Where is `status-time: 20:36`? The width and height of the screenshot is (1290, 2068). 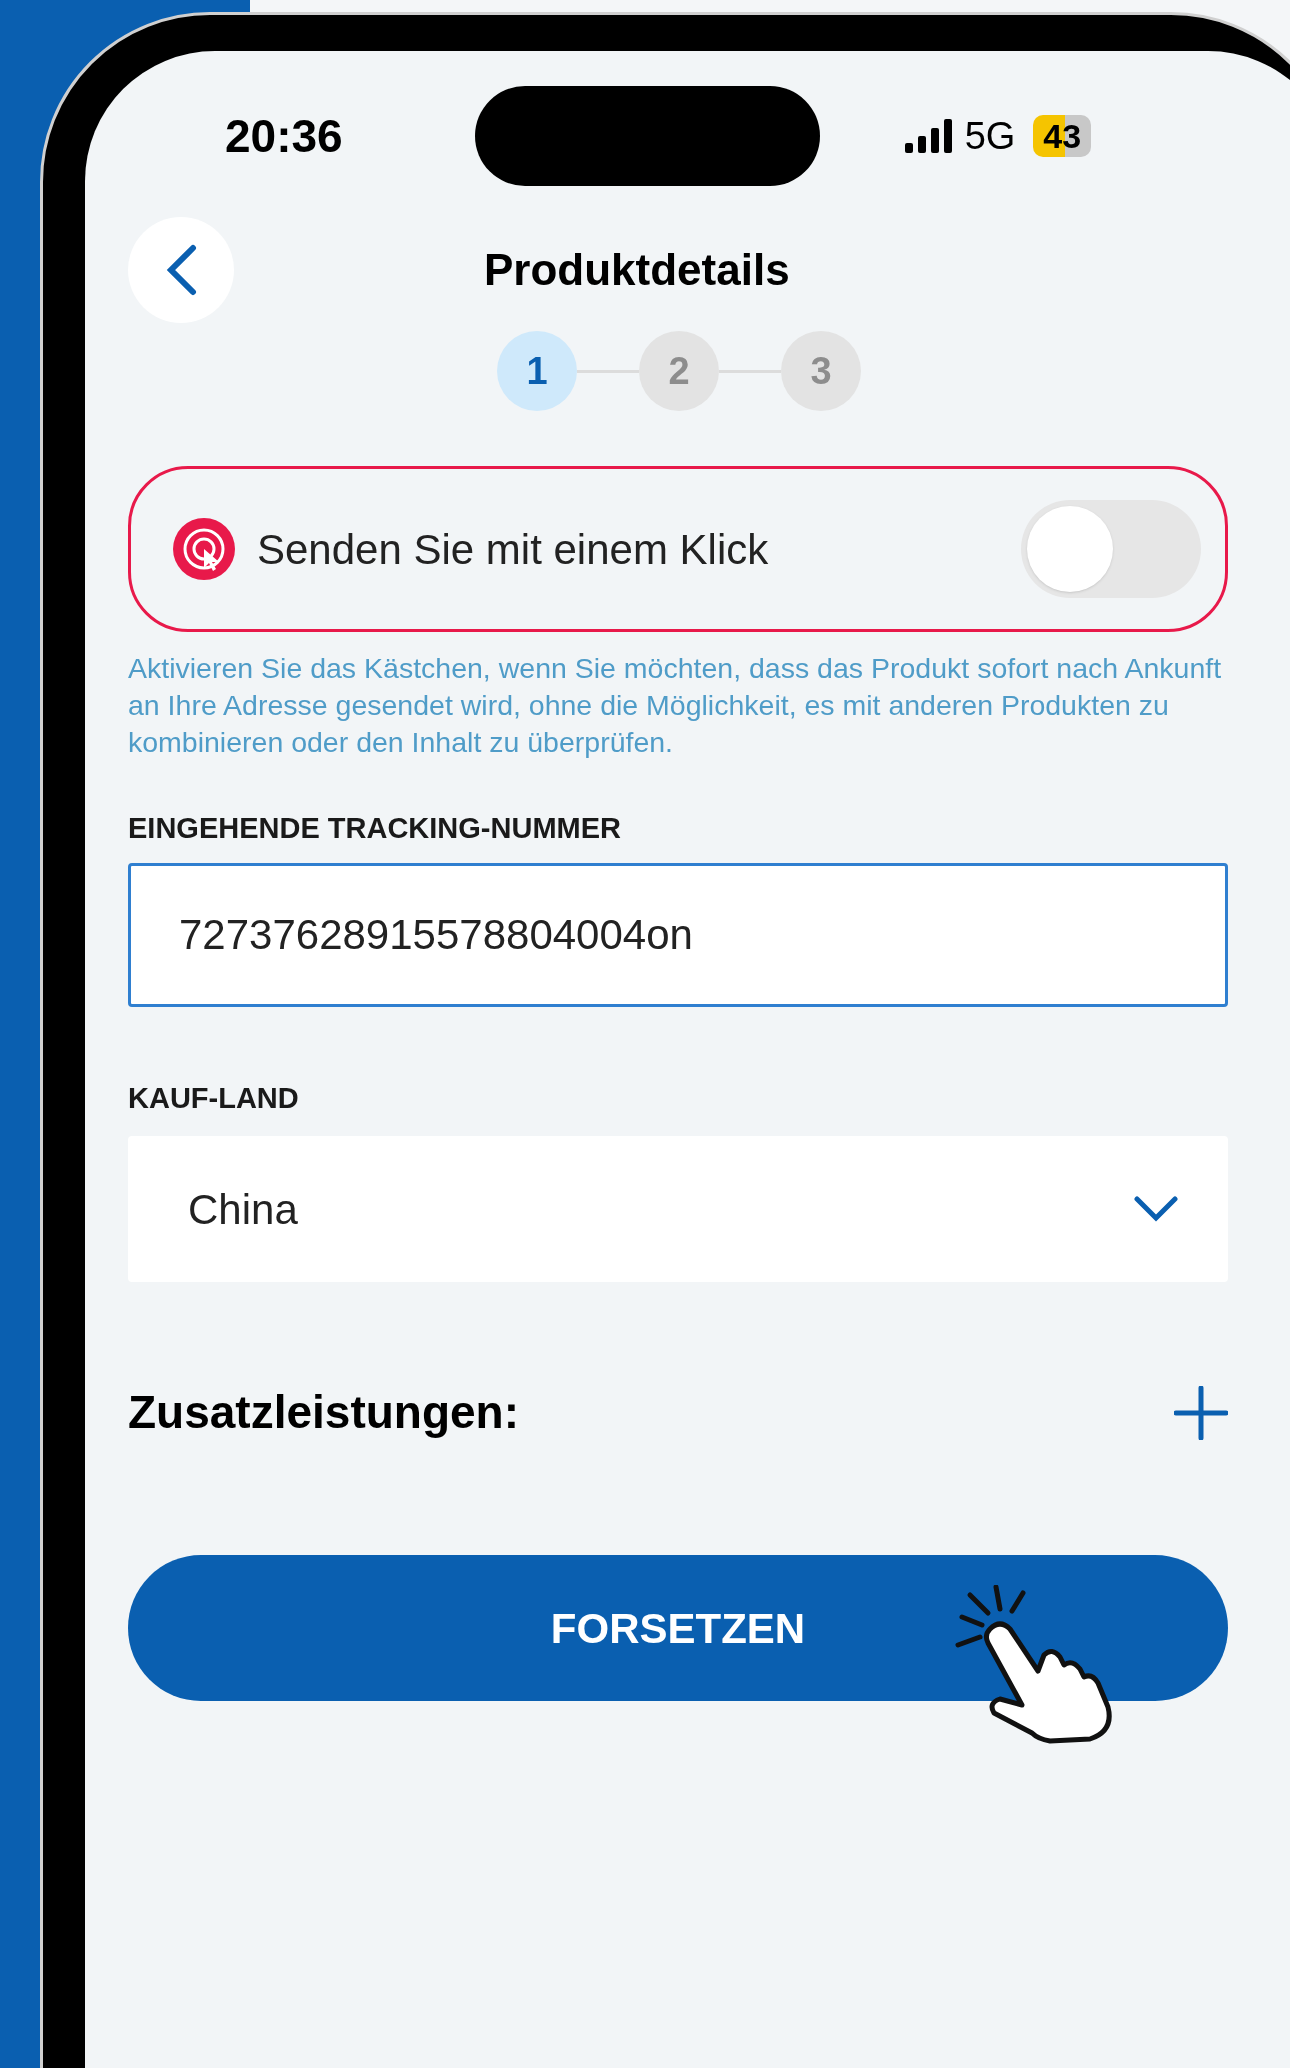 status-time: 20:36 is located at coordinates (284, 136).